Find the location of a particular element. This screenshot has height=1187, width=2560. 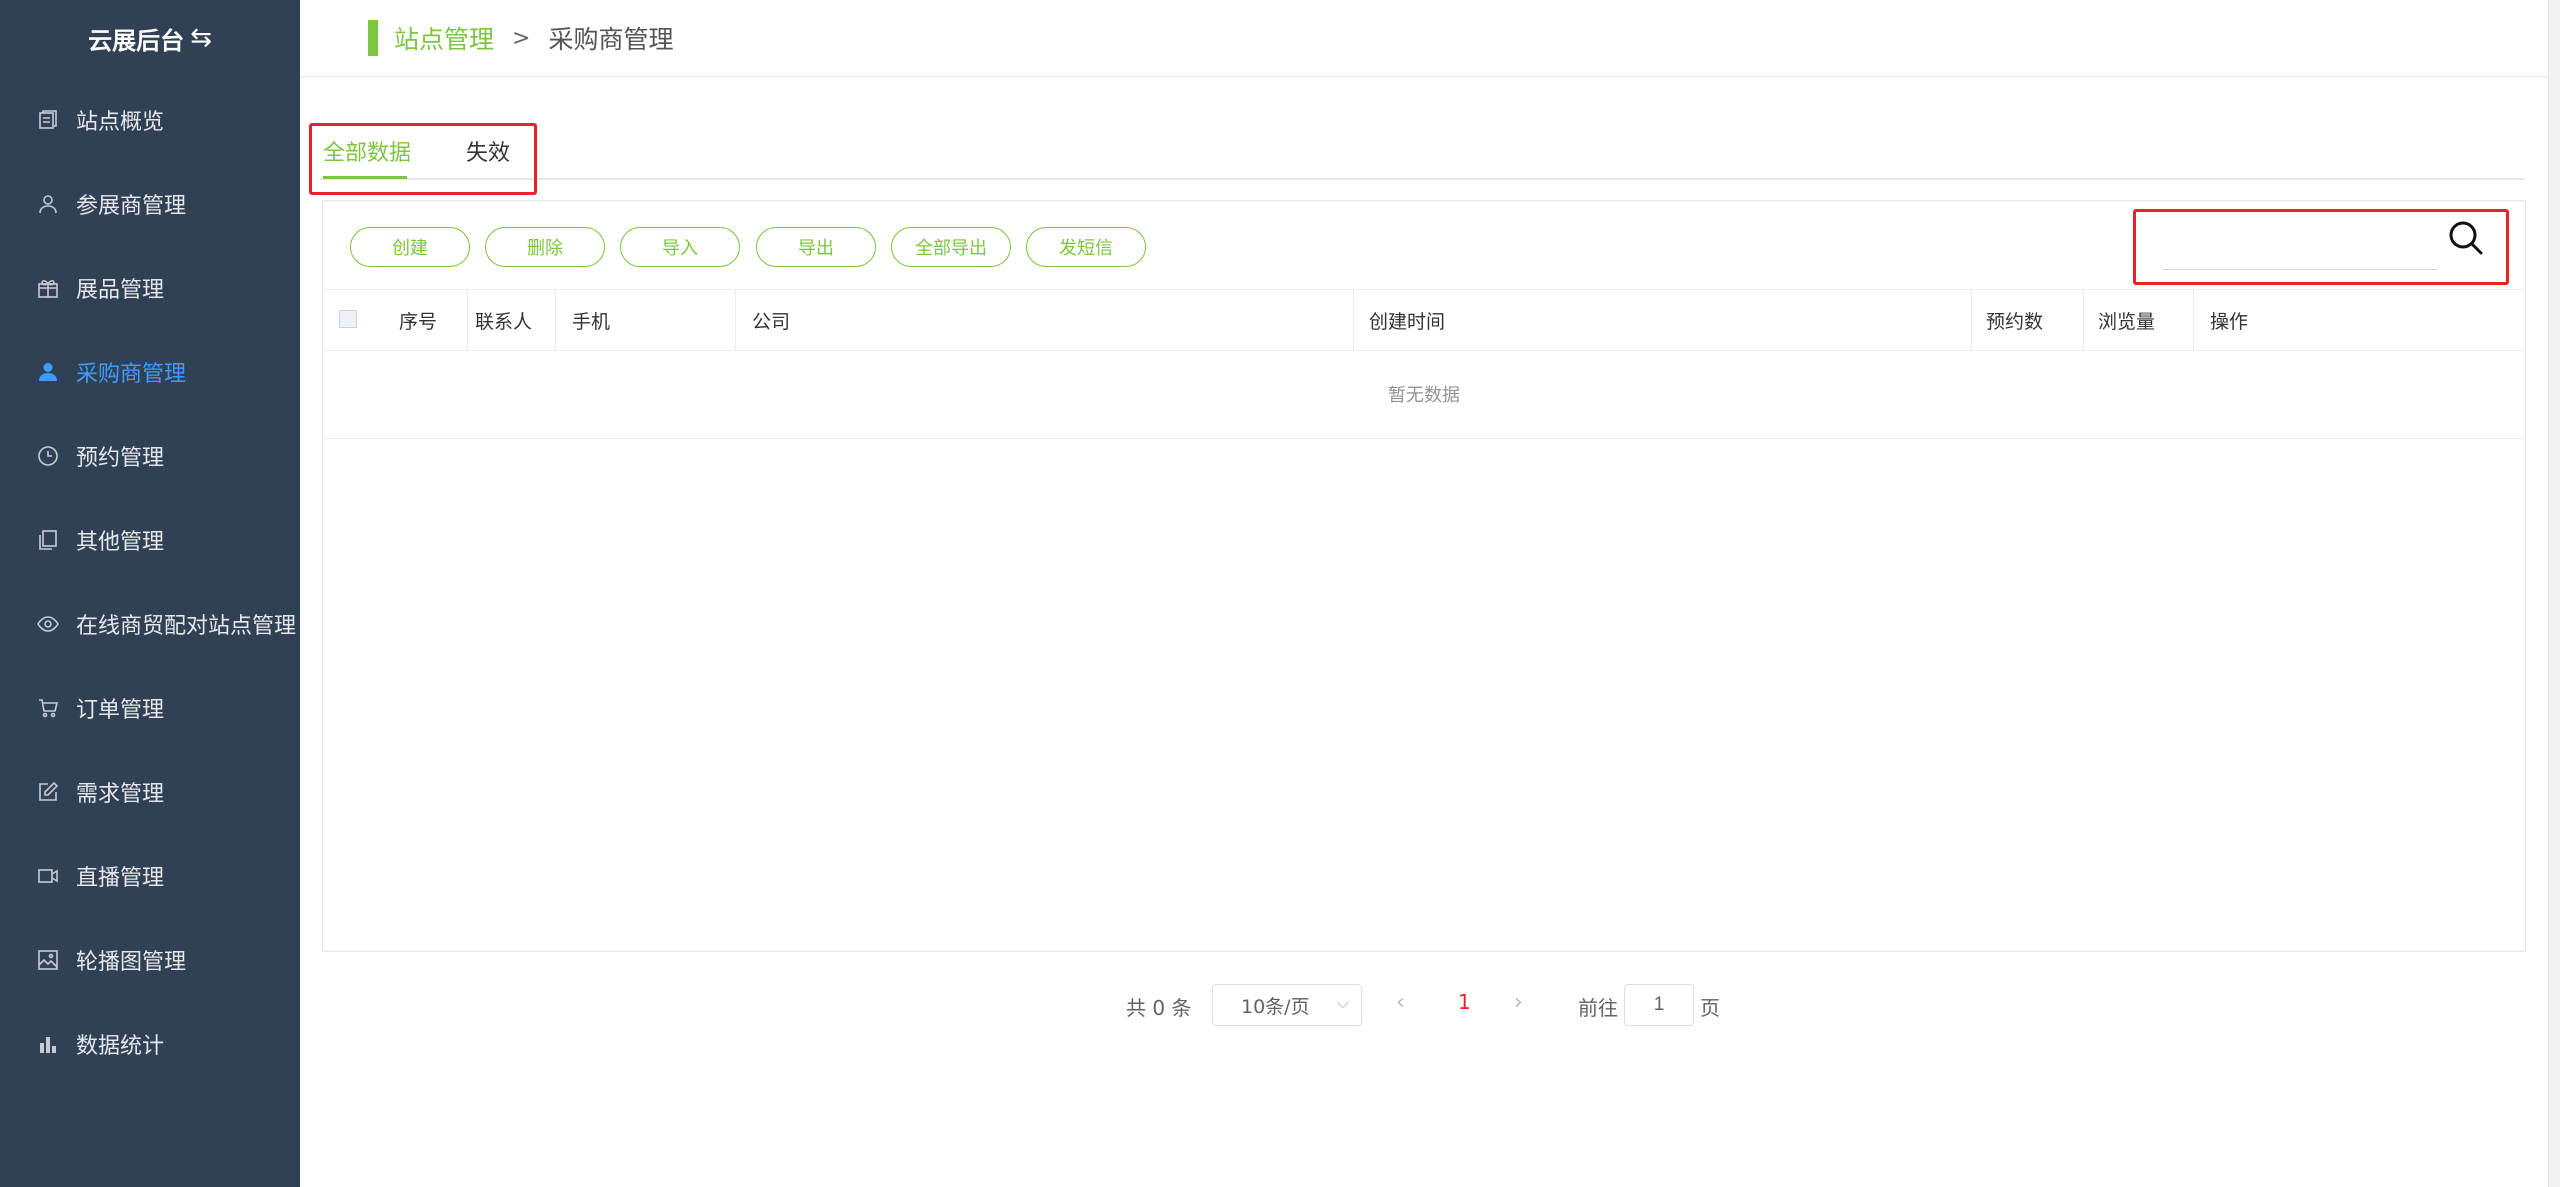

chevron-down-icon: ⌵ is located at coordinates (1342, 1002).